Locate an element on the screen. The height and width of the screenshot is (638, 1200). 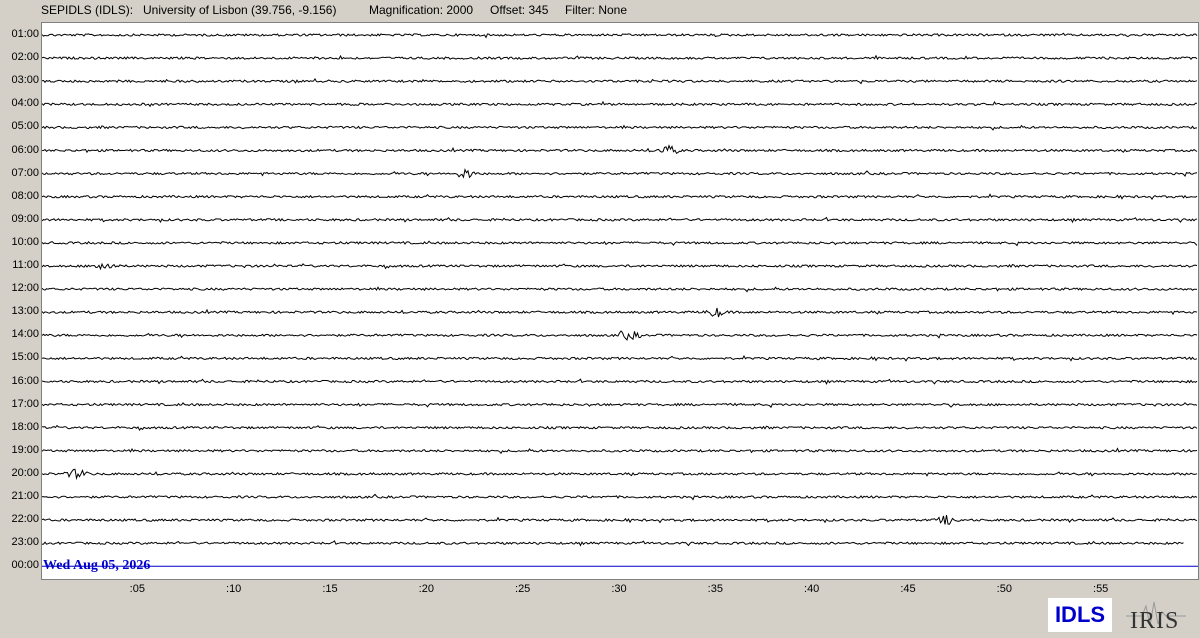
hour-label: 09:00 is located at coordinates (25, 218).